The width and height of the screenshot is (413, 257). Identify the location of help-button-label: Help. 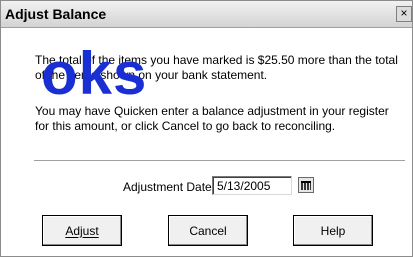
(333, 230).